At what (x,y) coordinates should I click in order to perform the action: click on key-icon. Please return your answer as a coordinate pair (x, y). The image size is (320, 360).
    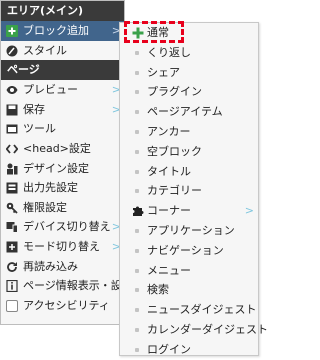
    Looking at the image, I should click on (12, 208).